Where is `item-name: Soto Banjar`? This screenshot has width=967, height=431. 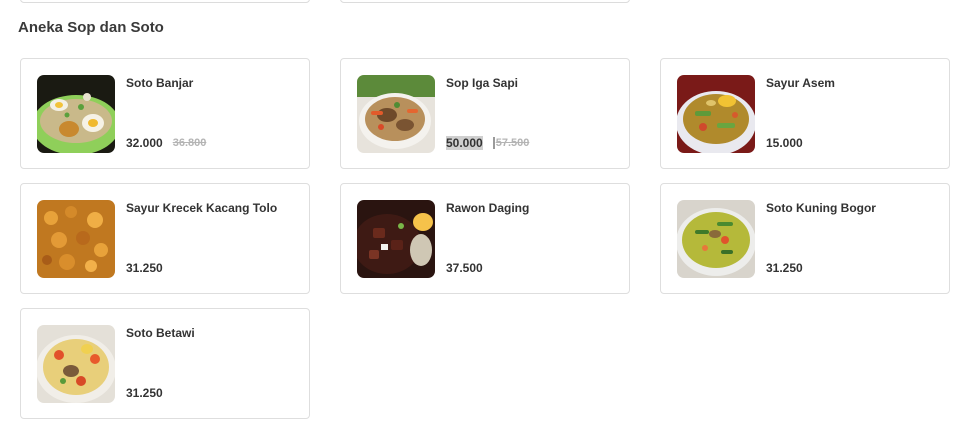
item-name: Soto Banjar is located at coordinates (160, 83).